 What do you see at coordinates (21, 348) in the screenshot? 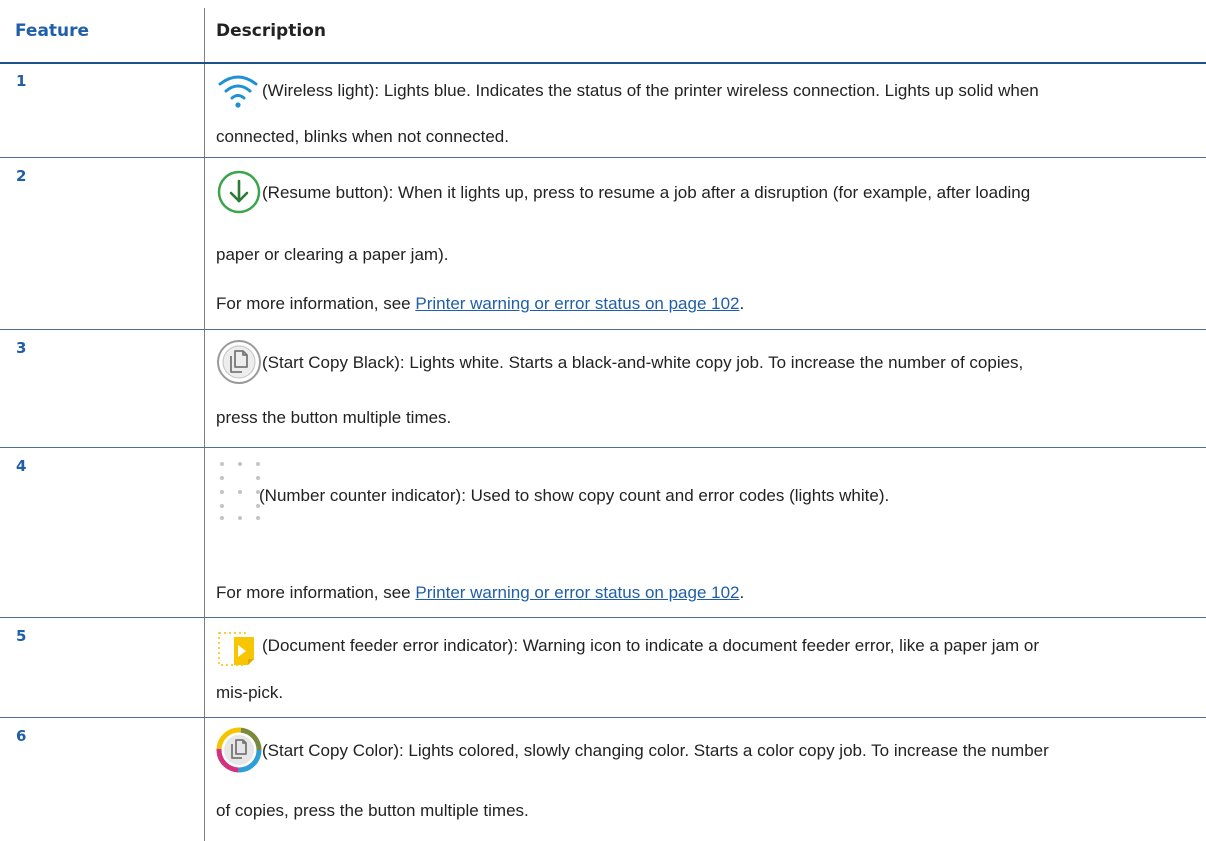
I see `feature-number: 3` at bounding box center [21, 348].